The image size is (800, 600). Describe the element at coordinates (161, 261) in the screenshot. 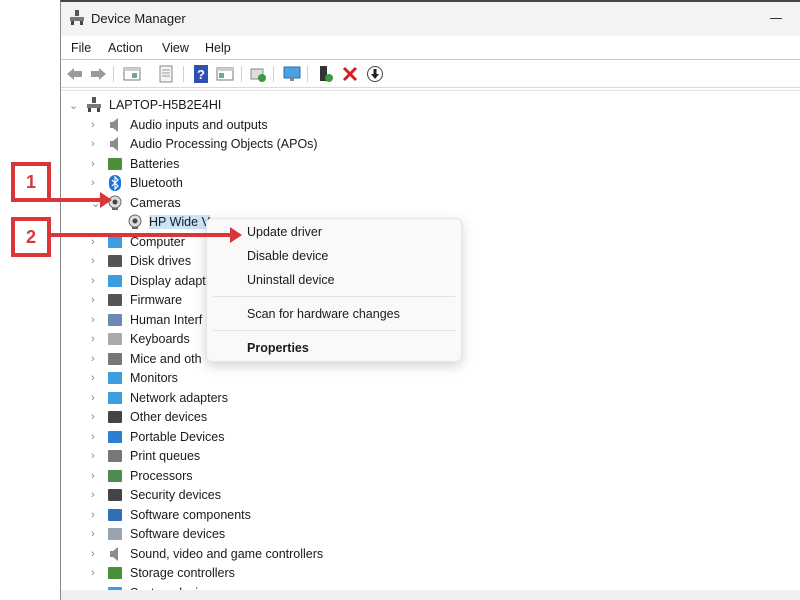

I see `tree-item-label: Disk drives` at that location.